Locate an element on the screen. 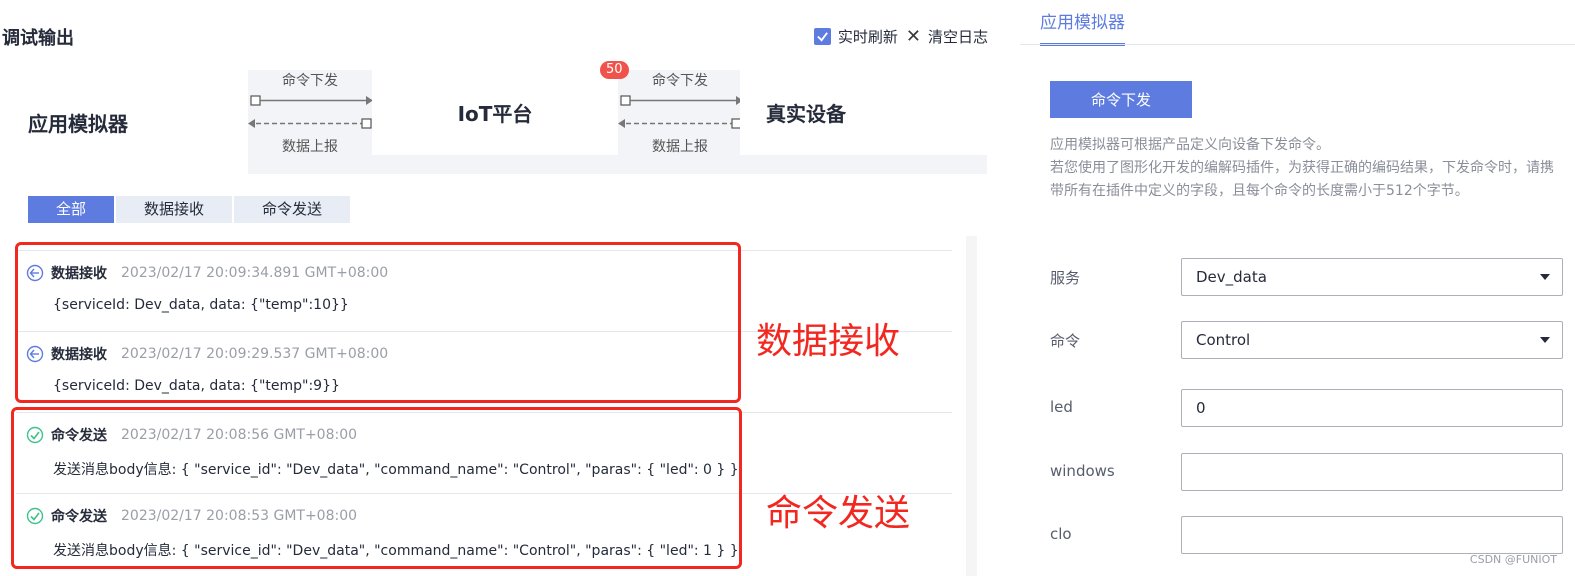  command-label: 命令 is located at coordinates (1065, 341).